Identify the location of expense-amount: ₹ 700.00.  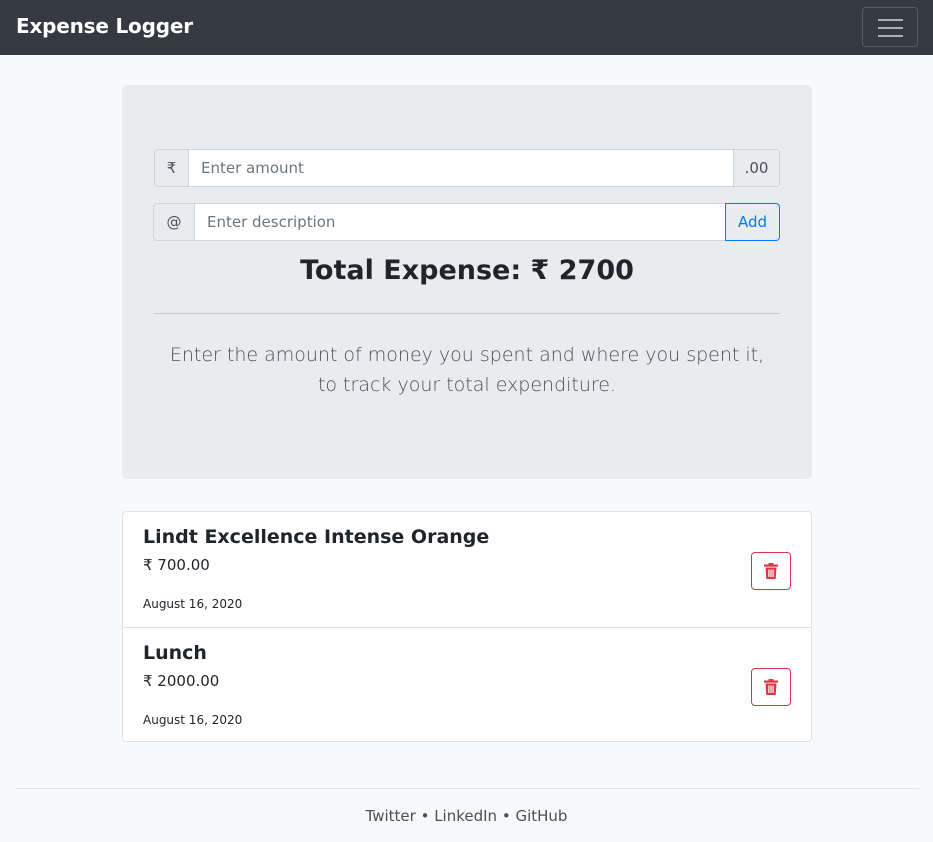
(176, 565).